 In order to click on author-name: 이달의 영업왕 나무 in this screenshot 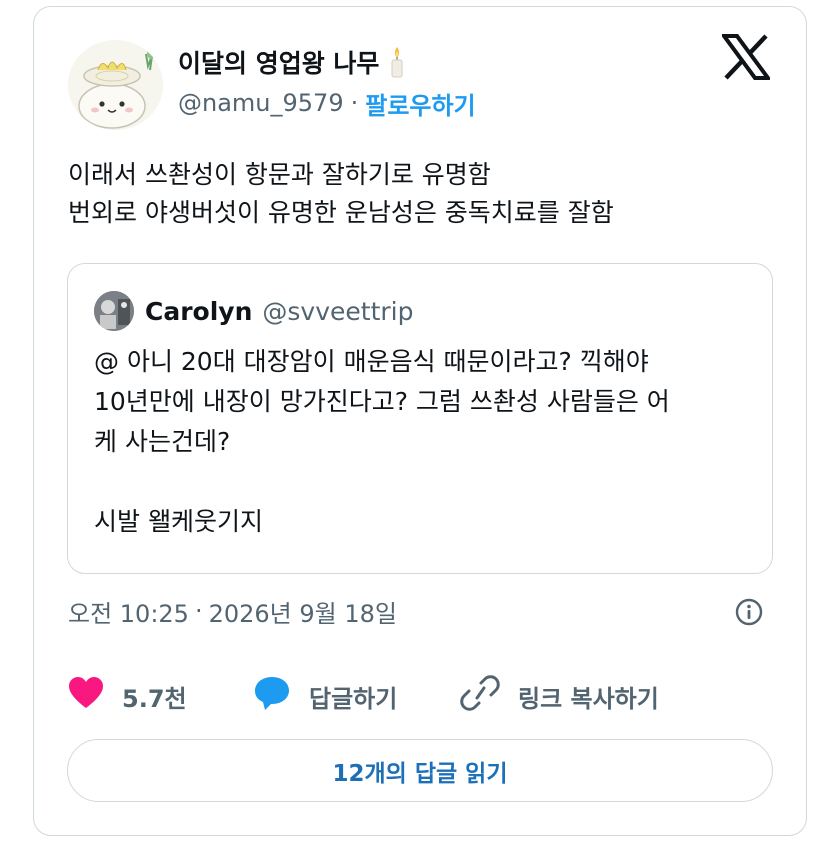, I will do `click(278, 62)`.